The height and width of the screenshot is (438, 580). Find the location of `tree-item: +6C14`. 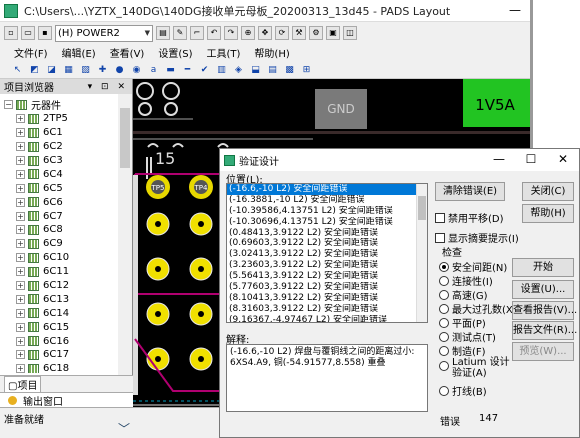

tree-item: +6C14 is located at coordinates (61, 313).